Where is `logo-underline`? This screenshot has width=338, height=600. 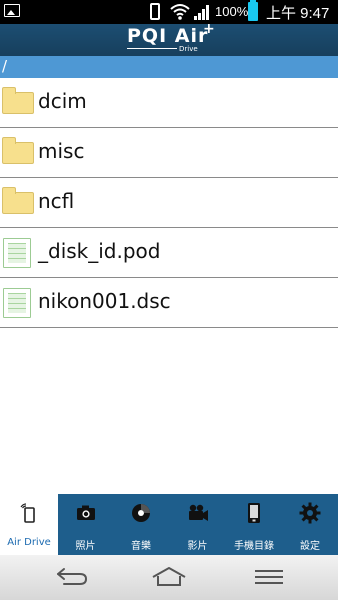 logo-underline is located at coordinates (152, 48).